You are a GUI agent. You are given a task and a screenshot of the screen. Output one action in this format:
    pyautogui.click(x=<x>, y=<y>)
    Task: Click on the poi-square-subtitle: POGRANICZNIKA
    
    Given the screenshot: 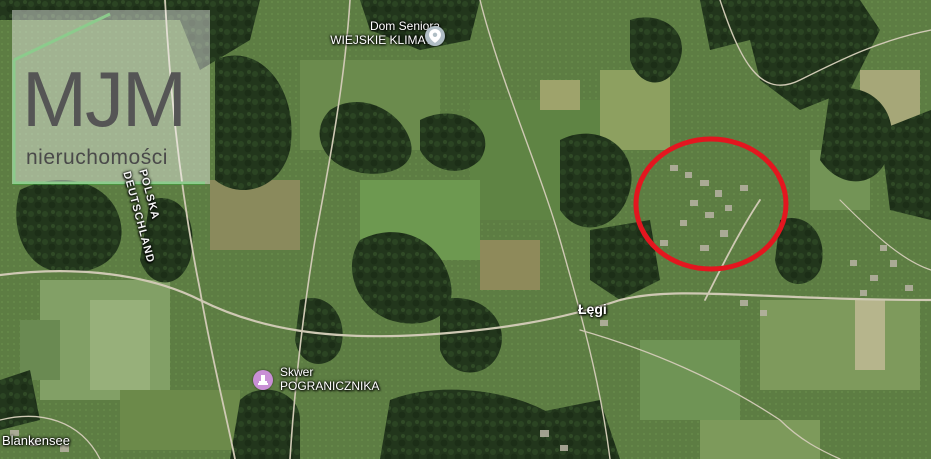 What is the action you would take?
    pyautogui.click(x=330, y=385)
    